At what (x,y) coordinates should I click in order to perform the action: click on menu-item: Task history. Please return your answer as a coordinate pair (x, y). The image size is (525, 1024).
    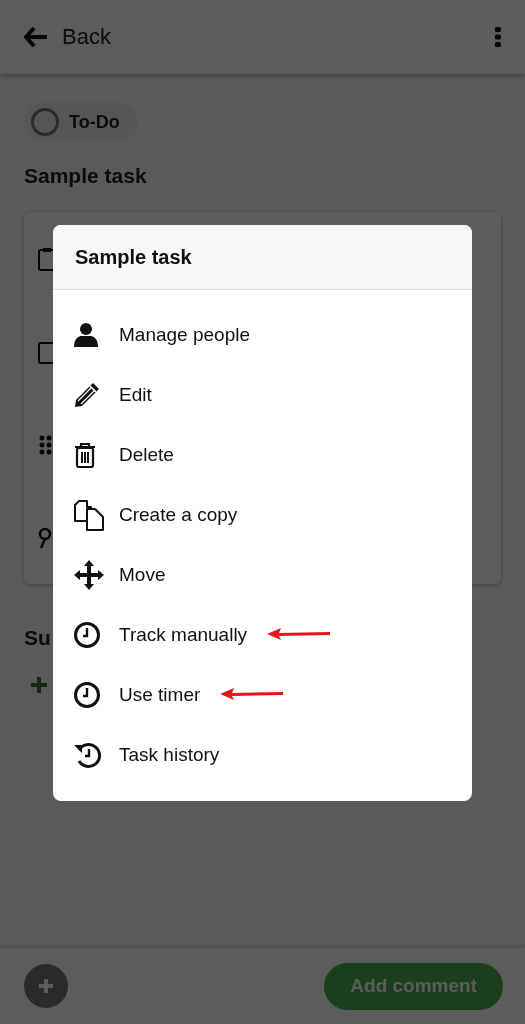
    Looking at the image, I should click on (262, 755).